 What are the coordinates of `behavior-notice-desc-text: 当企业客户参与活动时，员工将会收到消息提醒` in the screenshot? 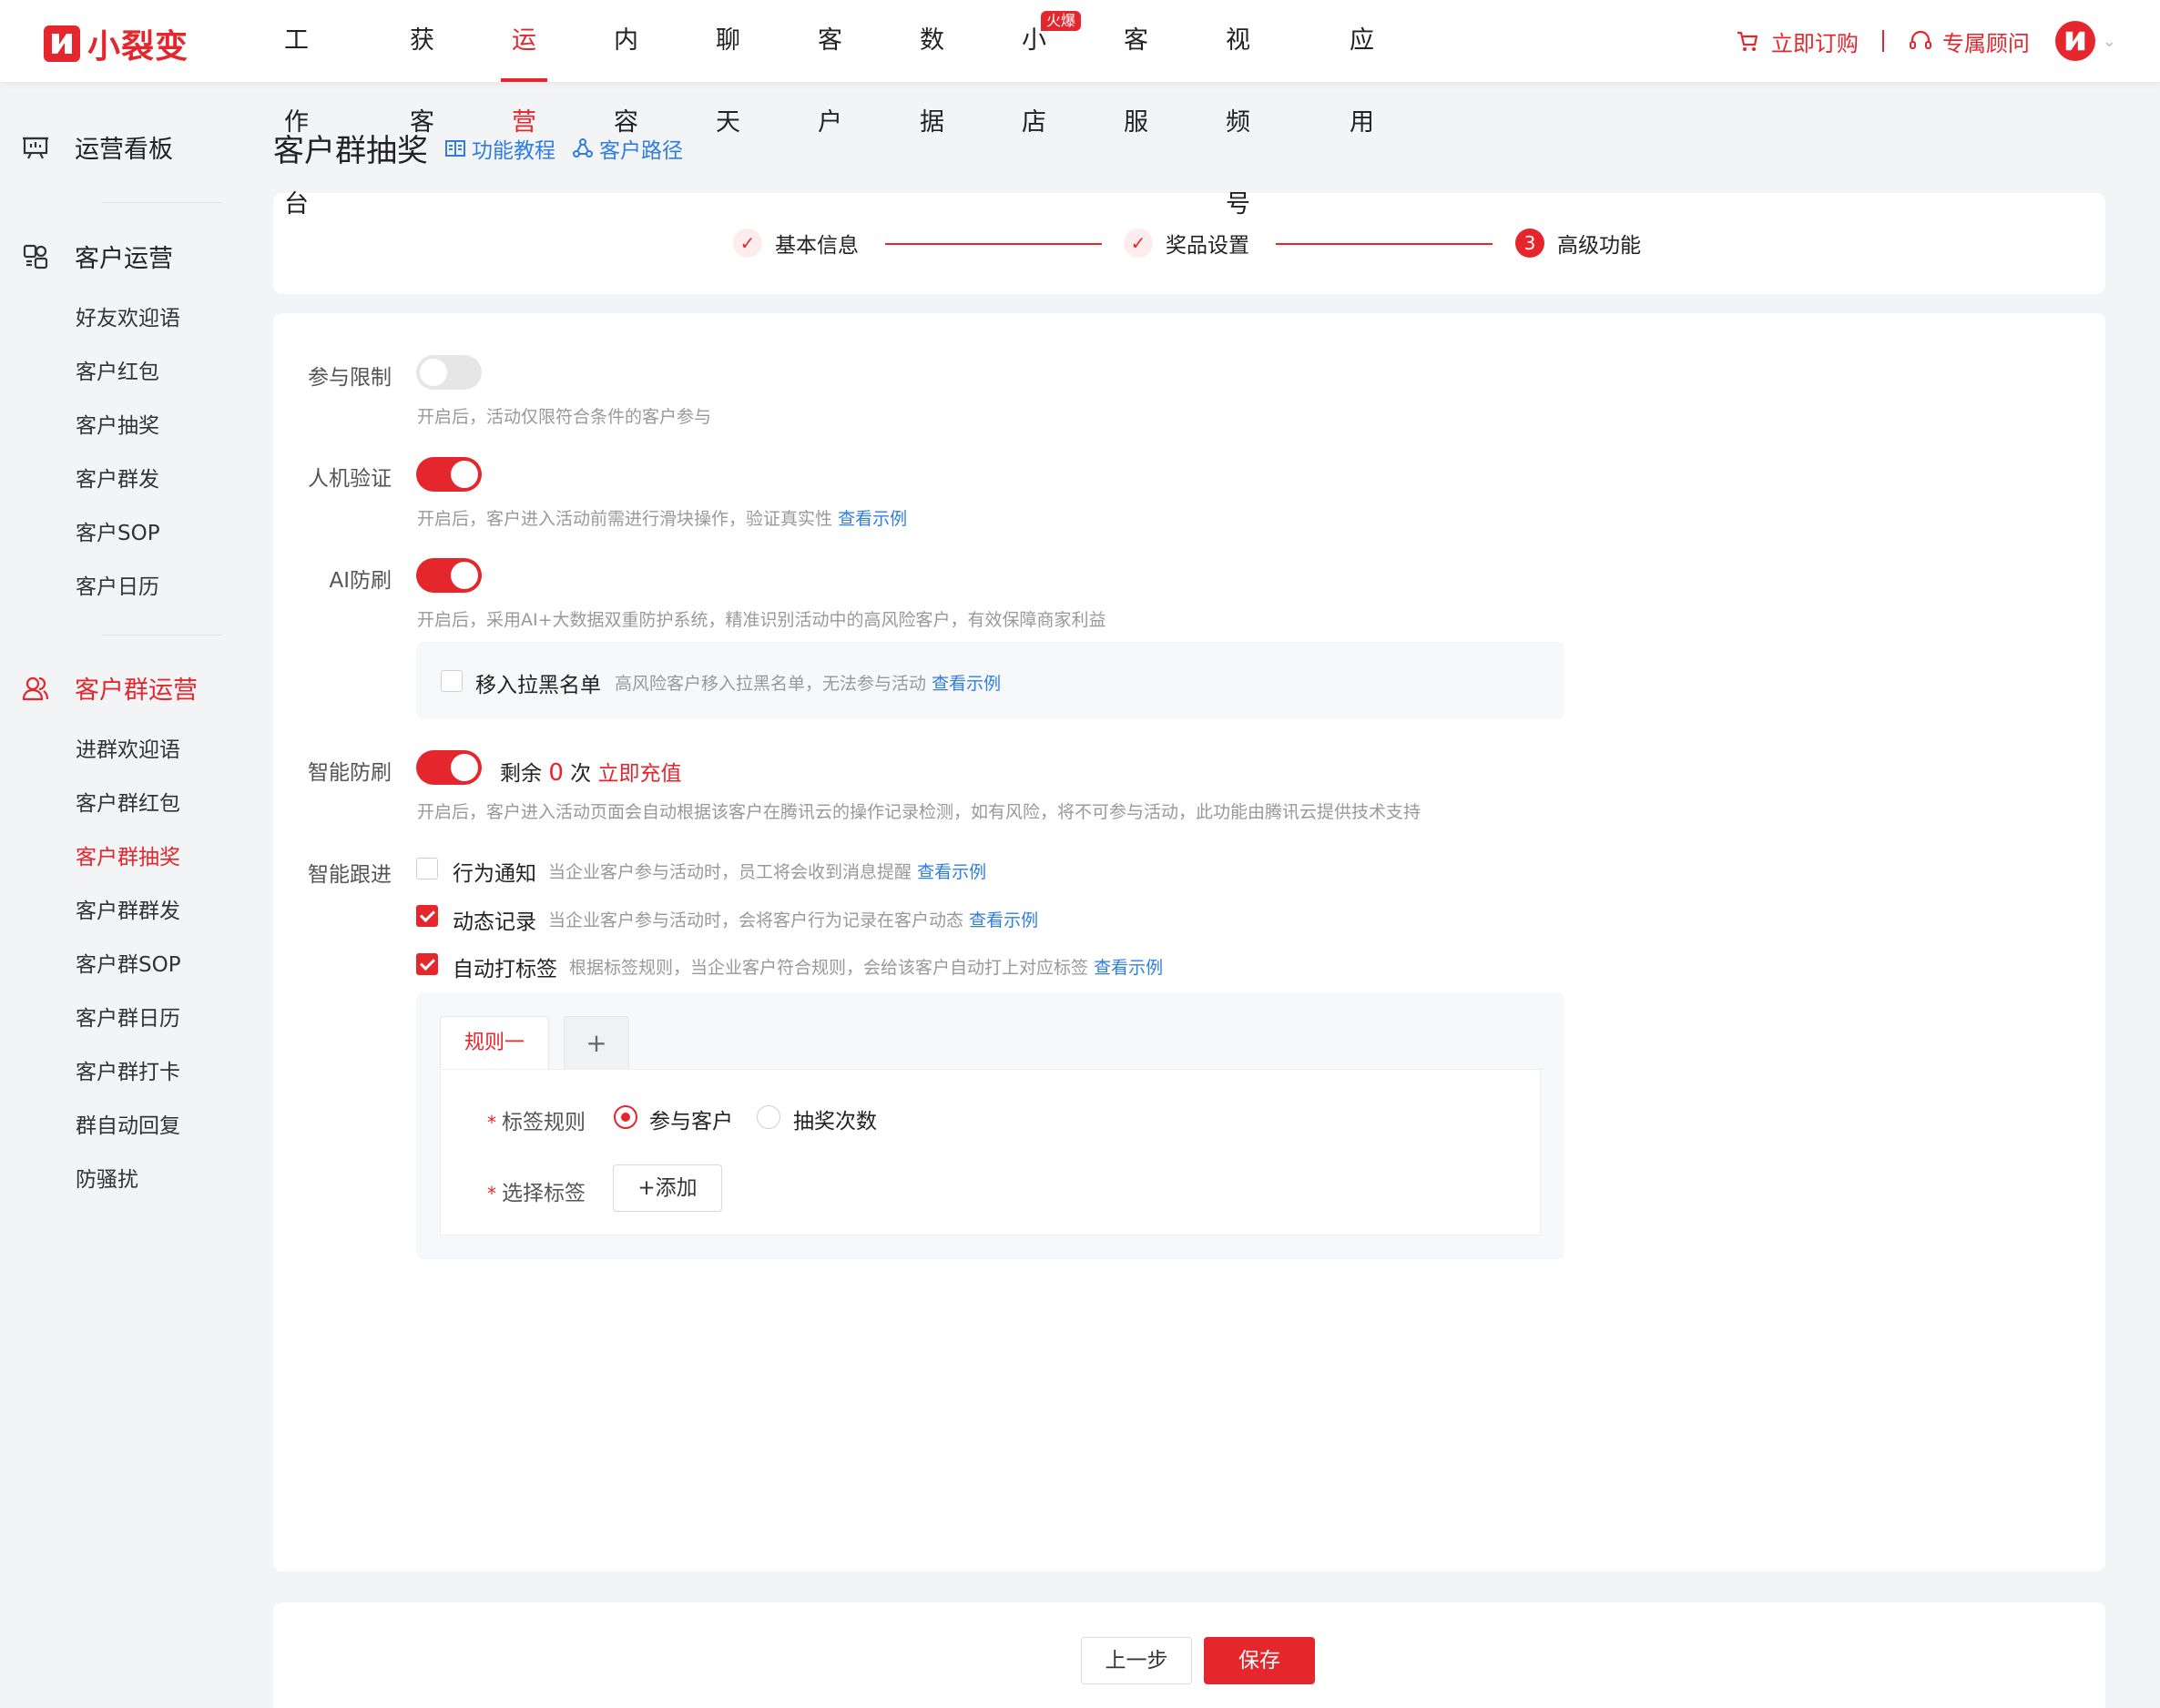 It's located at (730, 872).